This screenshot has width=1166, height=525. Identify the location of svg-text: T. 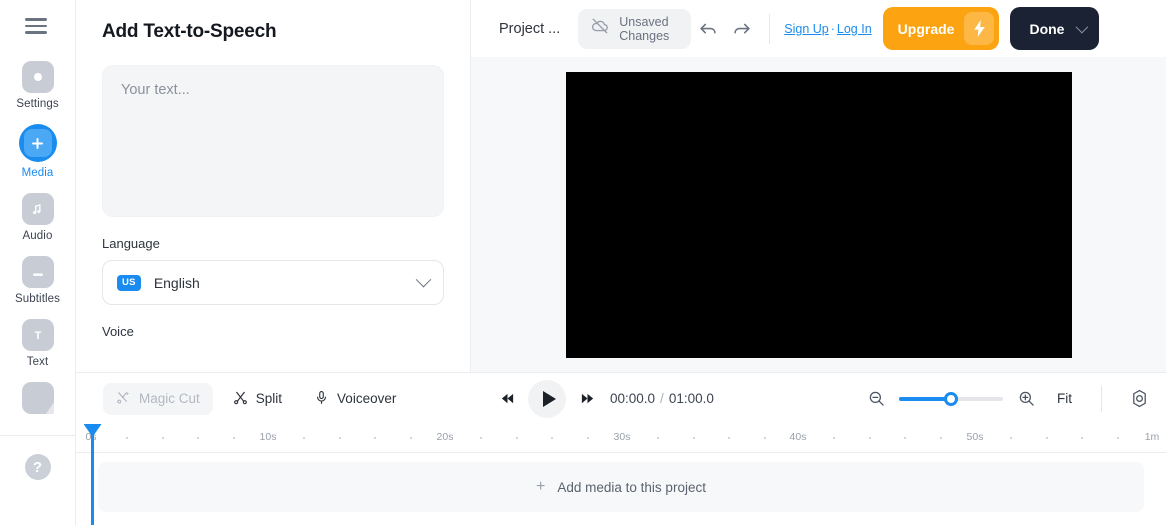
(37, 336).